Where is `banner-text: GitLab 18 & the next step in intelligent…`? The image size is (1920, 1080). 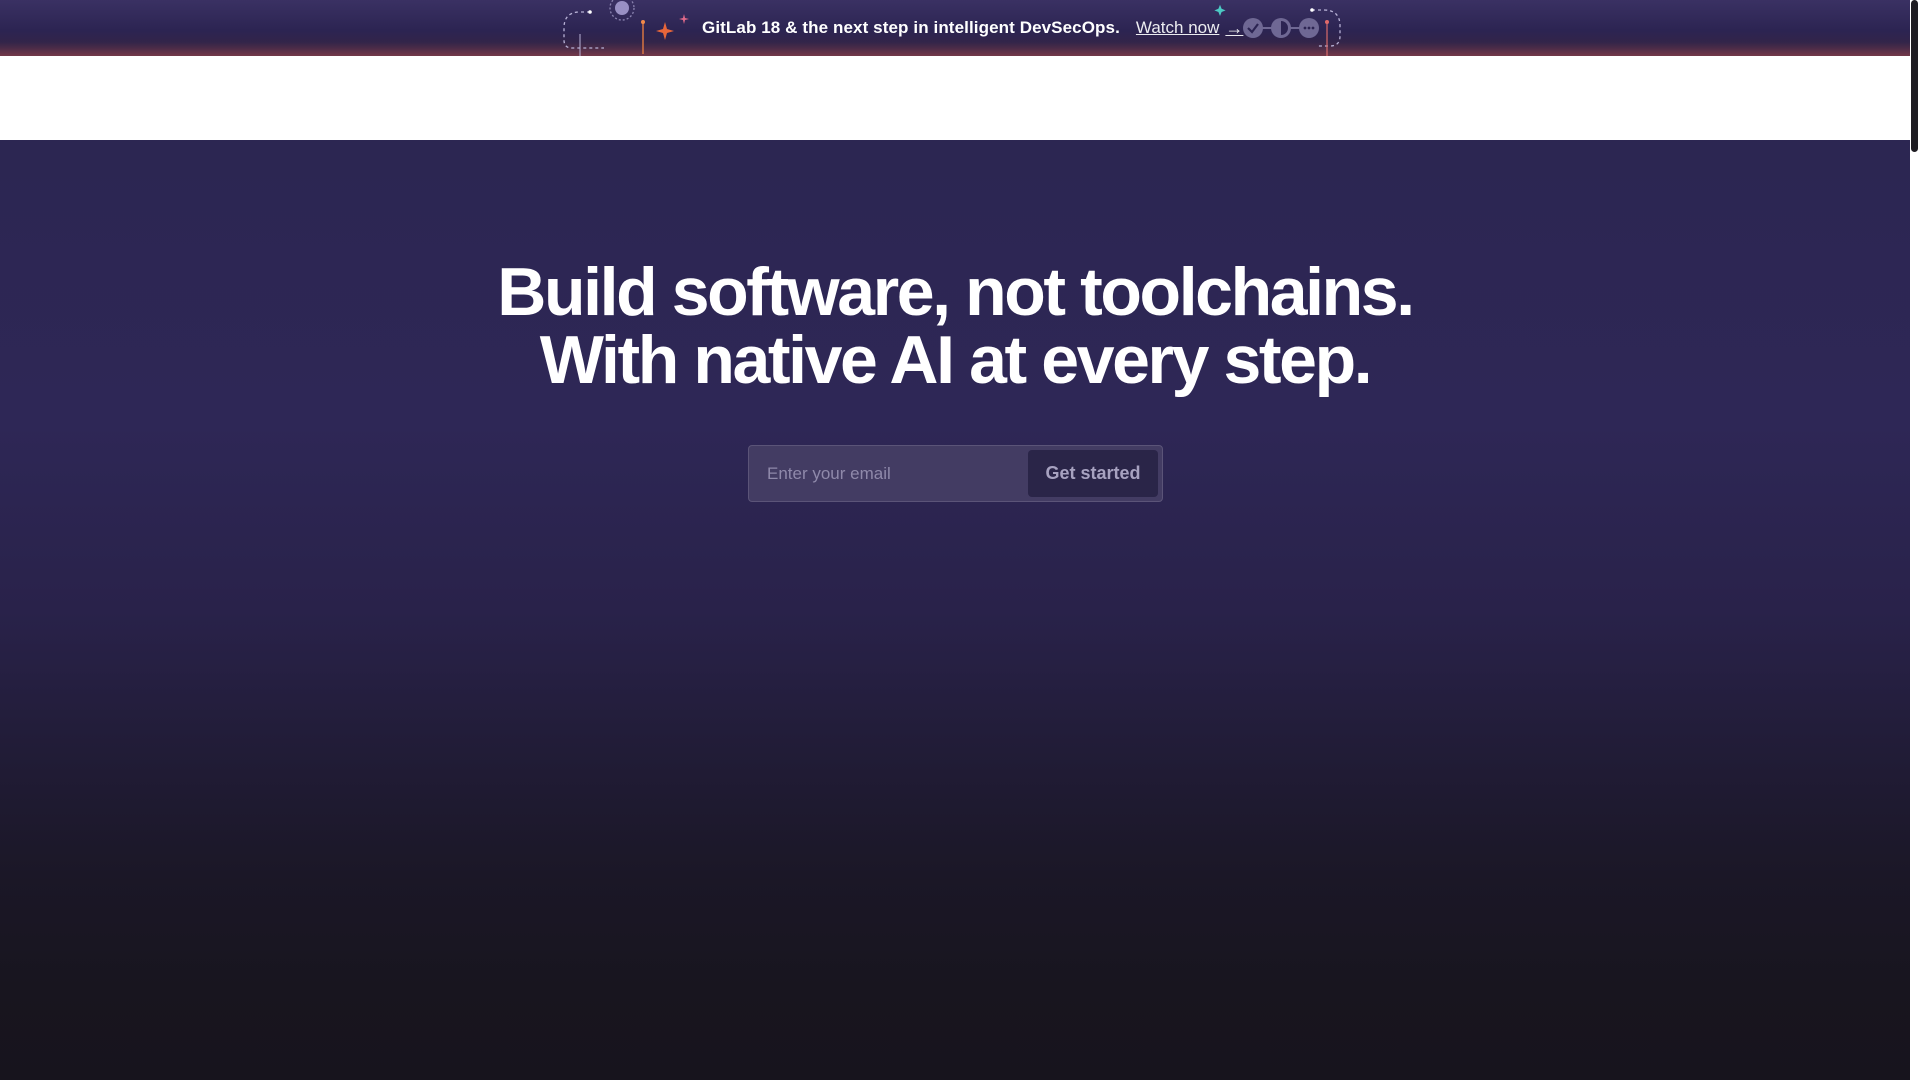 banner-text: GitLab 18 & the next step in intelligent… is located at coordinates (911, 27).